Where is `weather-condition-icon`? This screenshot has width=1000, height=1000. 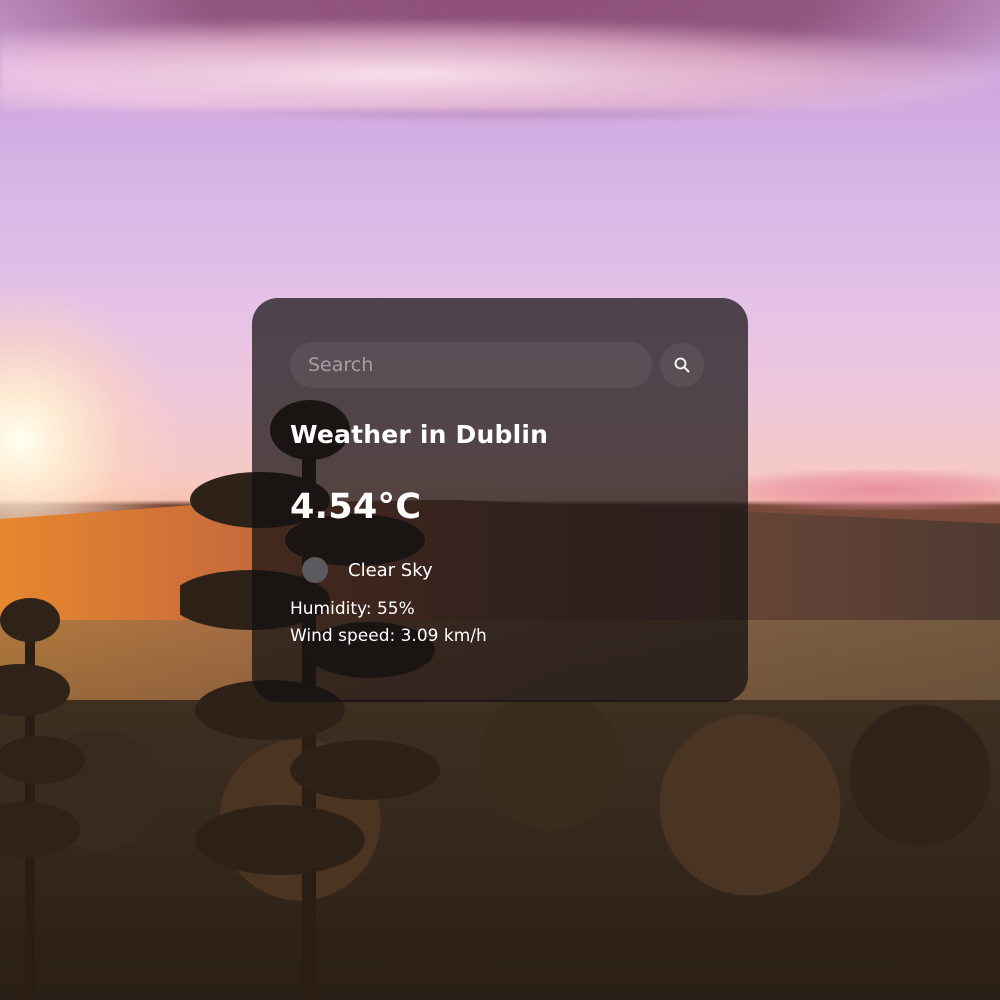 weather-condition-icon is located at coordinates (315, 570).